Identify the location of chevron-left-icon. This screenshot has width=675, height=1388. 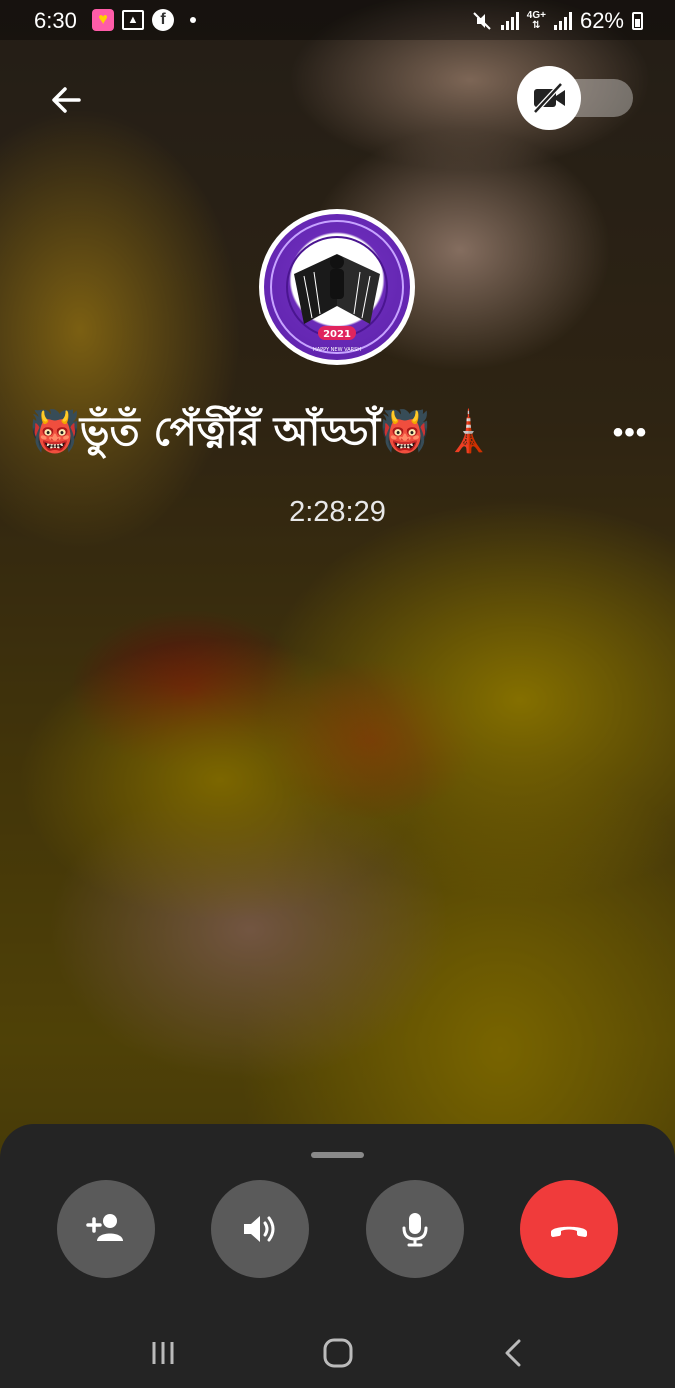
(513, 1353).